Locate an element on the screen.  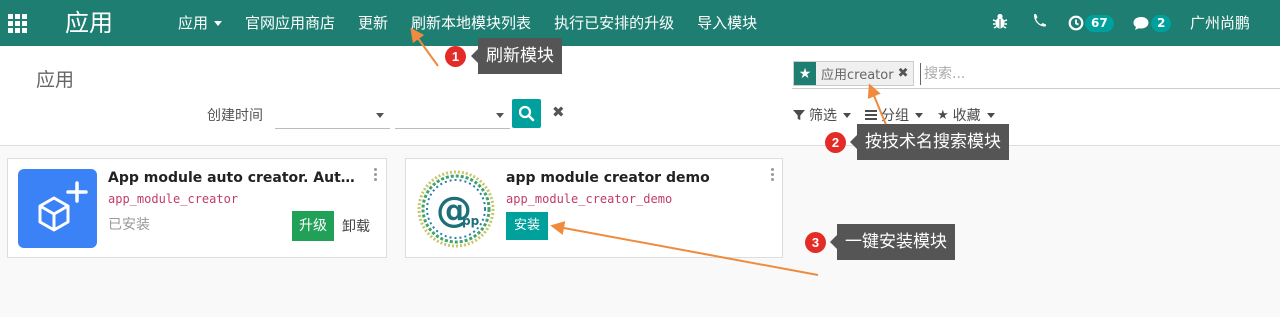
search-options: 筛选 分组 ★ 收藏 is located at coordinates (901, 115).